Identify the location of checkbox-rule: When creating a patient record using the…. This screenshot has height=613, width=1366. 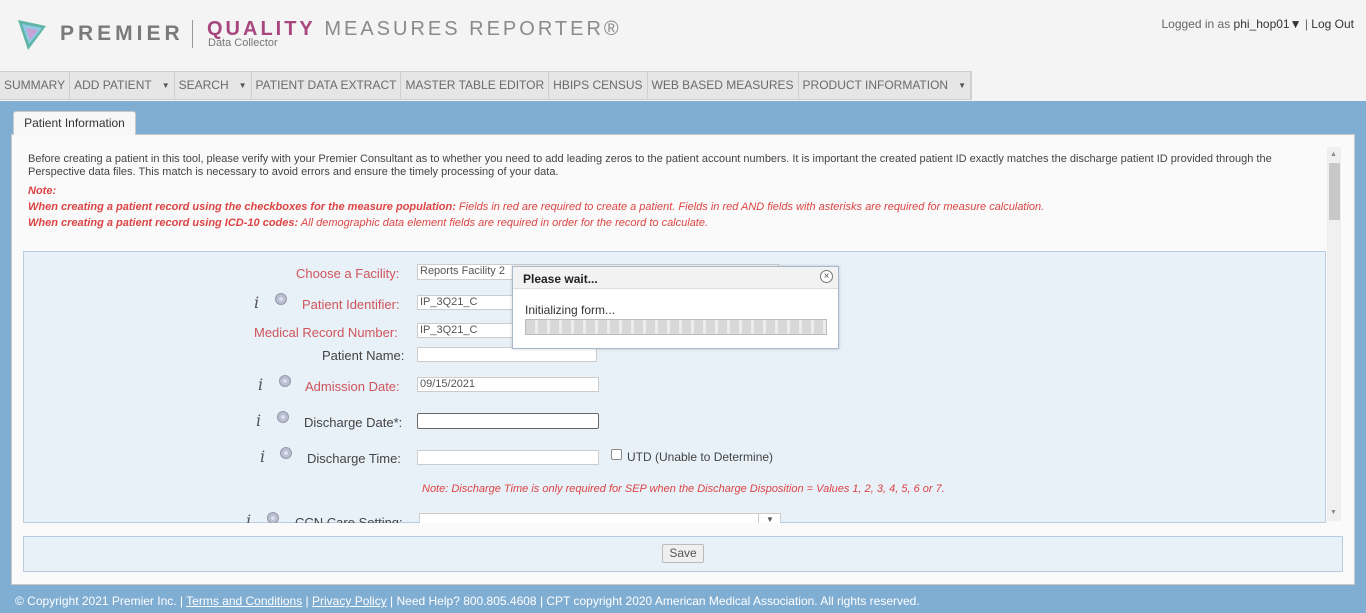
(536, 207).